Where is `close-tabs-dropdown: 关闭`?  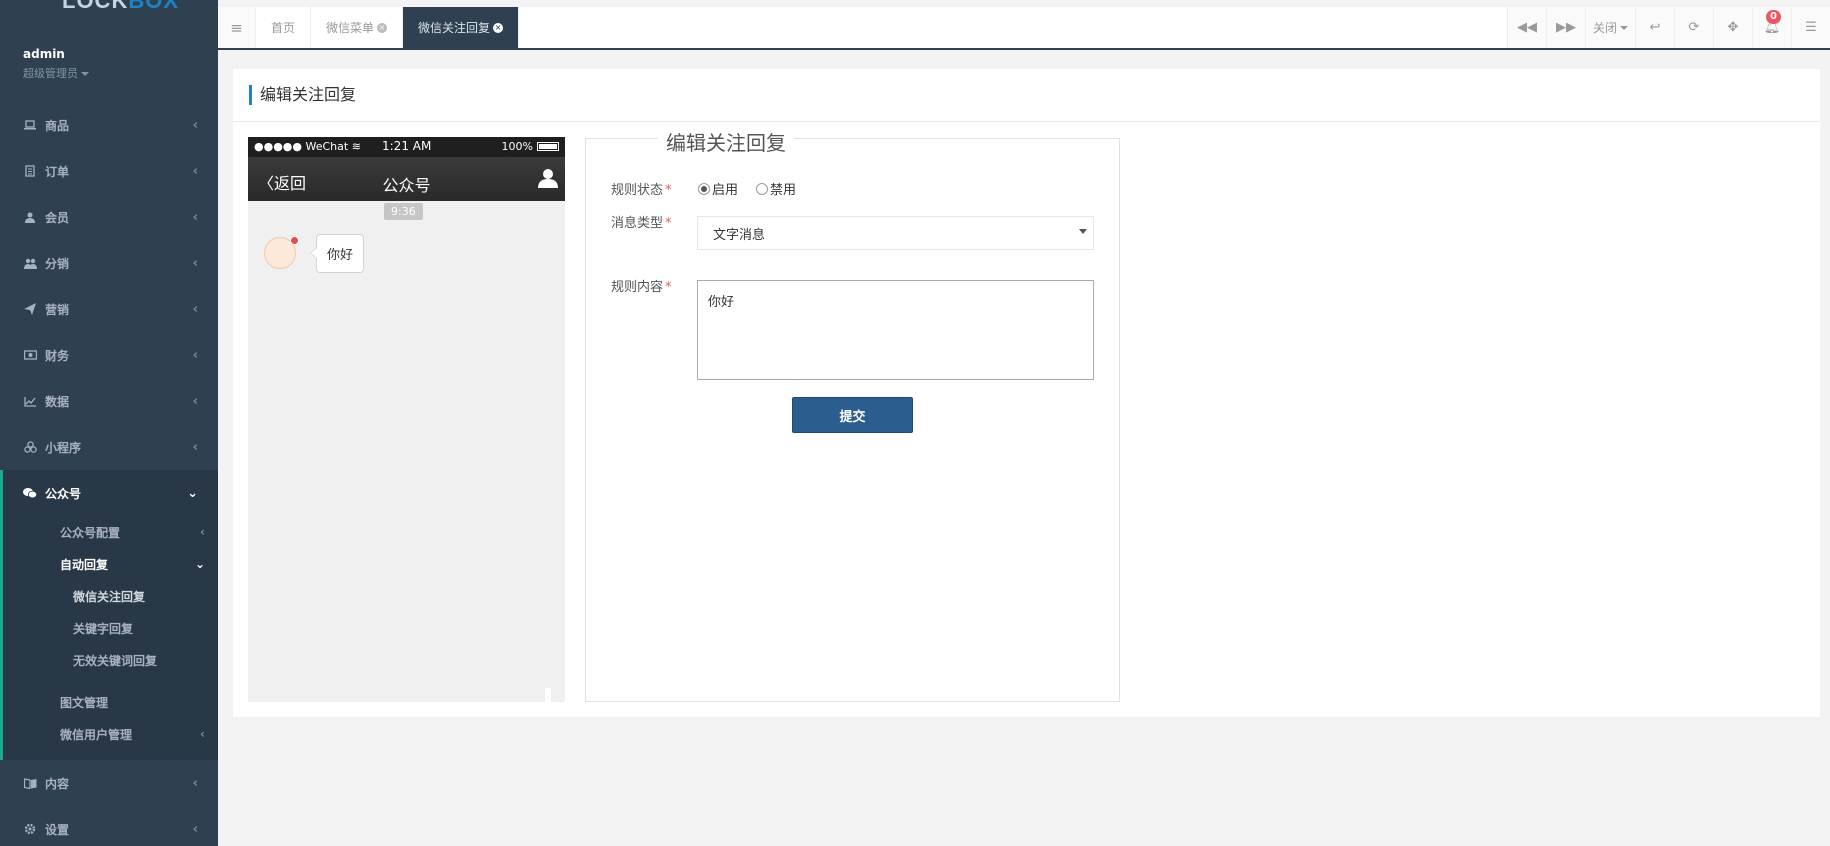 close-tabs-dropdown: 关闭 is located at coordinates (1610, 27).